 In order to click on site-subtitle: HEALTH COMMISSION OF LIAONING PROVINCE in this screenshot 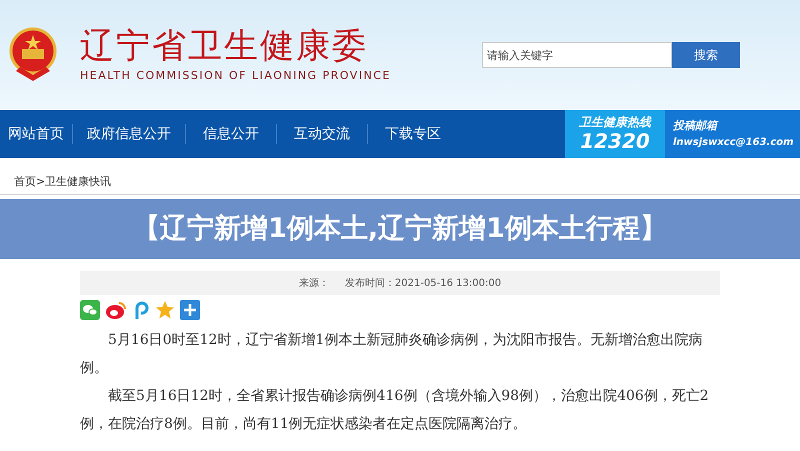, I will do `click(235, 76)`.